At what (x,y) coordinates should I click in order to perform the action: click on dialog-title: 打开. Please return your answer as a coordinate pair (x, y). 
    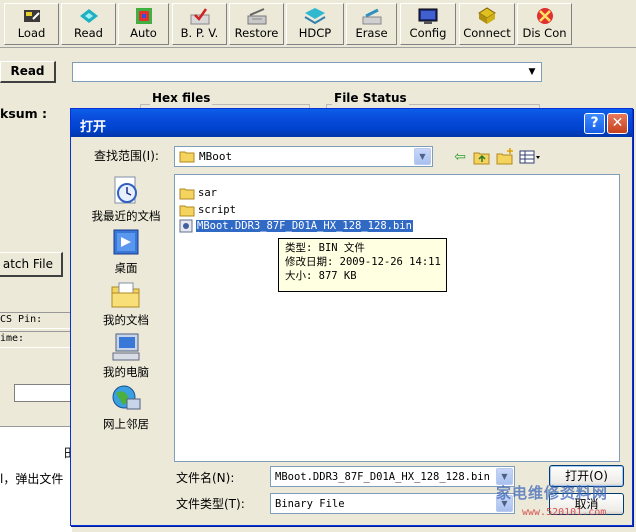
    Looking at the image, I should click on (93, 127).